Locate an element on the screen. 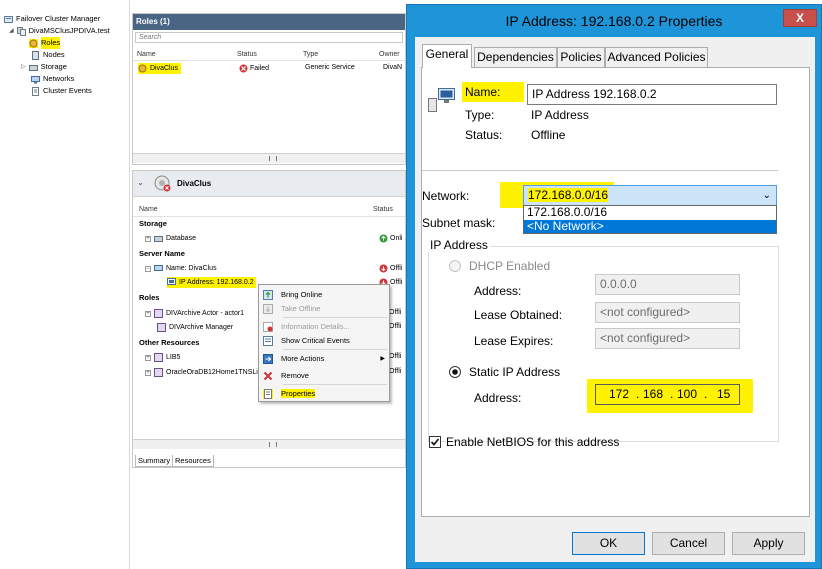  resource-name: LIB5 is located at coordinates (173, 357).